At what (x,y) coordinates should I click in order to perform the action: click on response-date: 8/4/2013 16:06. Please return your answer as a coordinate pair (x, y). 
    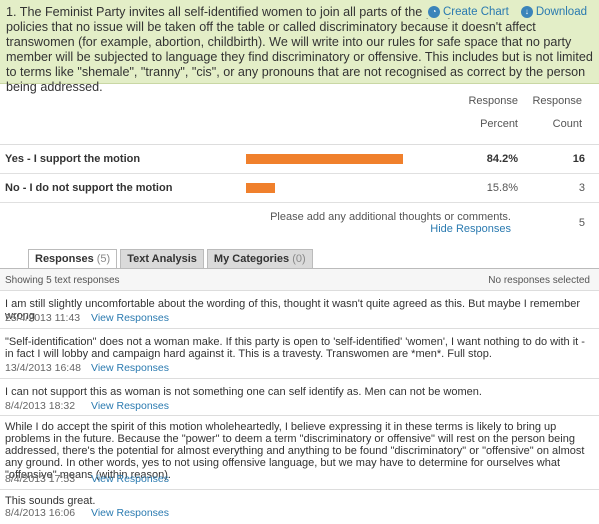
    Looking at the image, I should click on (40, 513).